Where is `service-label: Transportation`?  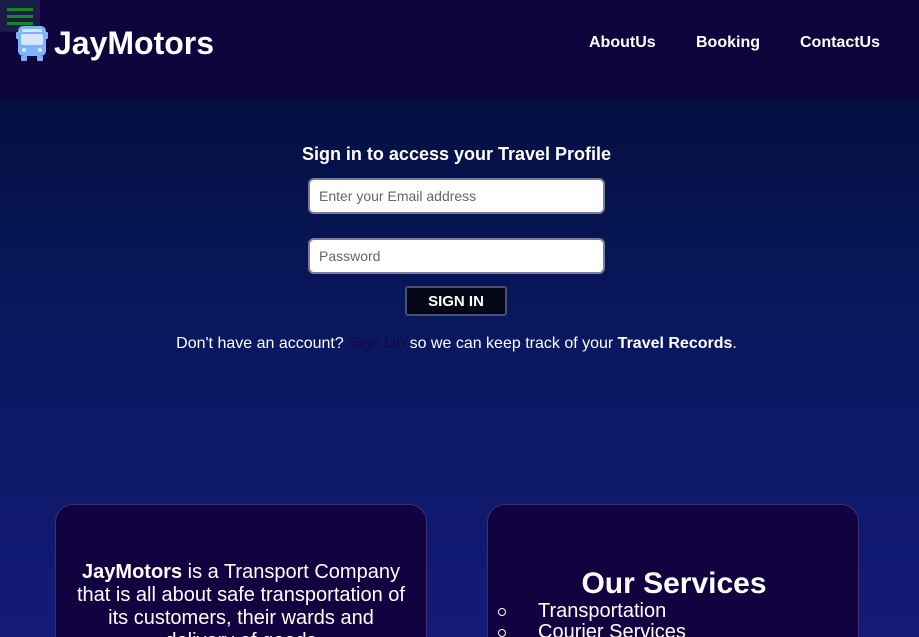 service-label: Transportation is located at coordinates (602, 611).